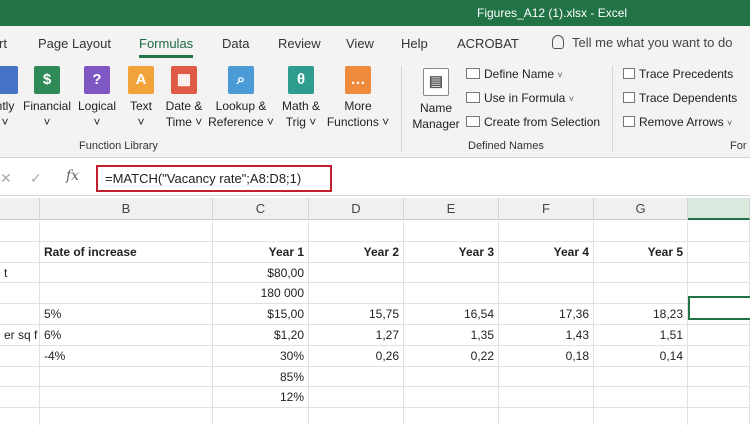  Describe the element at coordinates (3, 43) in the screenshot. I see `tab-insert: rt` at that location.